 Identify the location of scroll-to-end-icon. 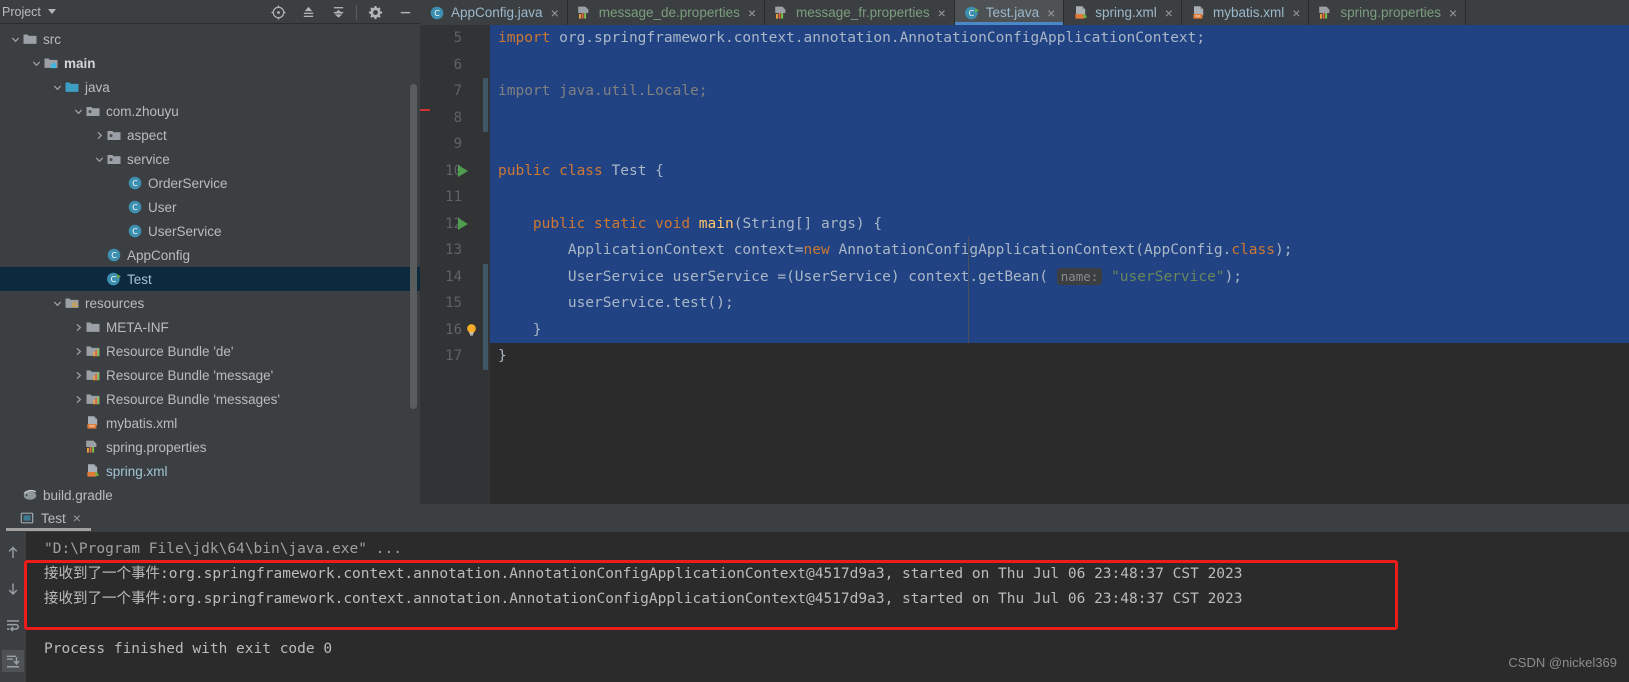
(13, 661).